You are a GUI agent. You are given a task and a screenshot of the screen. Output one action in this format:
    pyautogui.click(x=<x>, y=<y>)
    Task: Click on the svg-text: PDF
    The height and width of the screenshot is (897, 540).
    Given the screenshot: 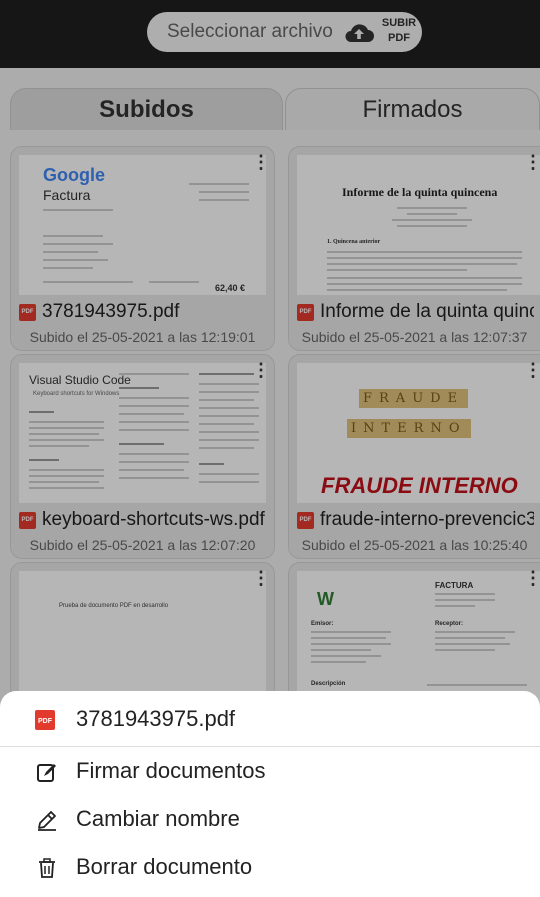 What is the action you would take?
    pyautogui.click(x=45, y=721)
    